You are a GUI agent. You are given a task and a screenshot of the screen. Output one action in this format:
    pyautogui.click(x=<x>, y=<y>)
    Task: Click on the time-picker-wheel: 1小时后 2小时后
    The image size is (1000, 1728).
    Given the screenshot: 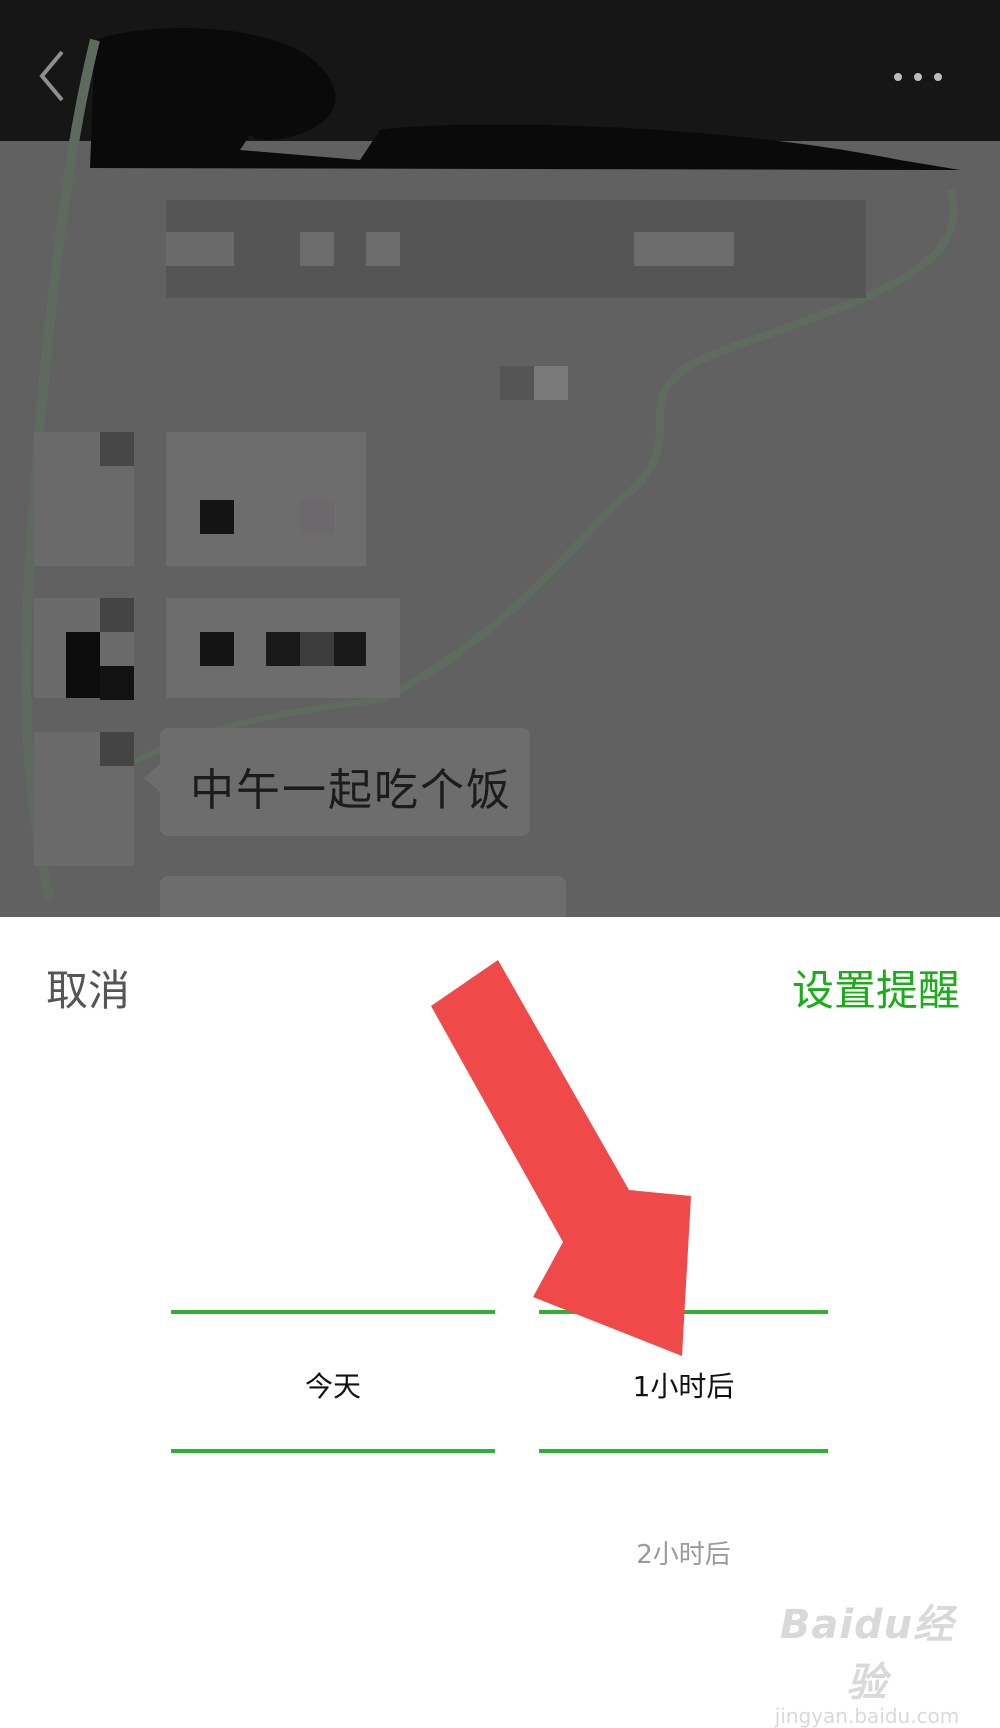 What is the action you would take?
    pyautogui.click(x=683, y=1316)
    